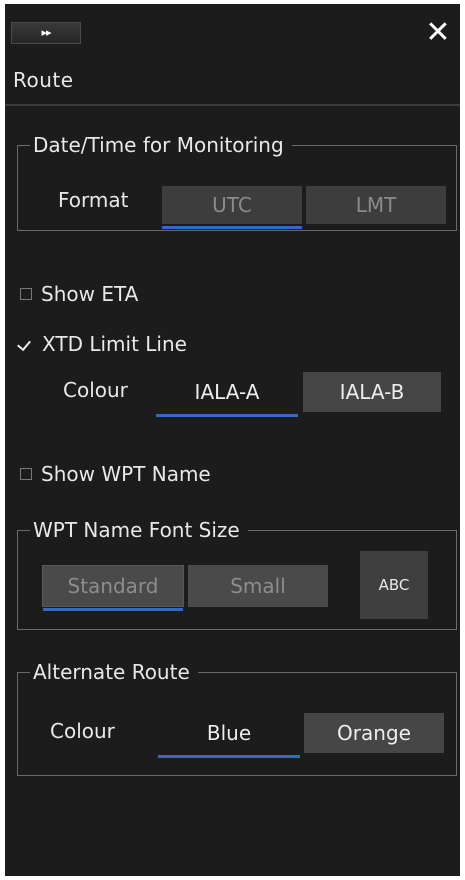 The height and width of the screenshot is (880, 465). I want to click on close-icon: ✕, so click(438, 32).